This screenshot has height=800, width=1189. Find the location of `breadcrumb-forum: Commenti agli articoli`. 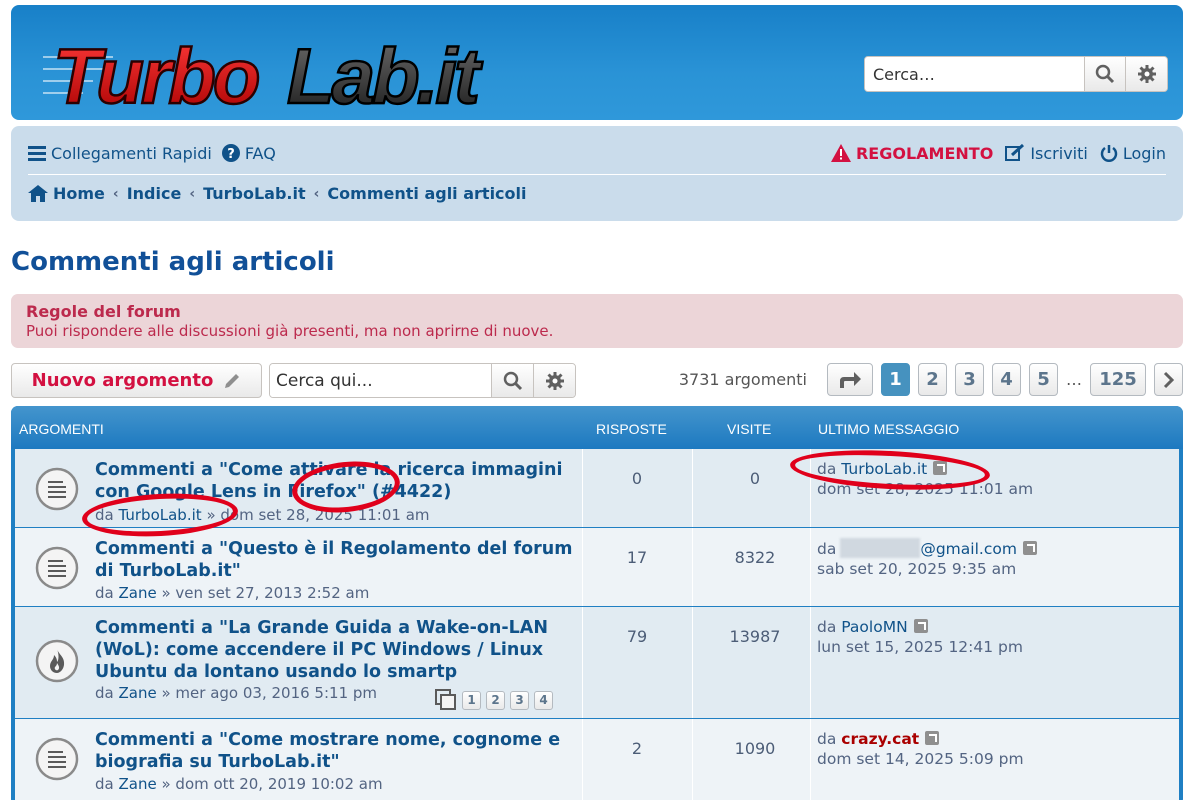

breadcrumb-forum: Commenti agli articoli is located at coordinates (426, 193).